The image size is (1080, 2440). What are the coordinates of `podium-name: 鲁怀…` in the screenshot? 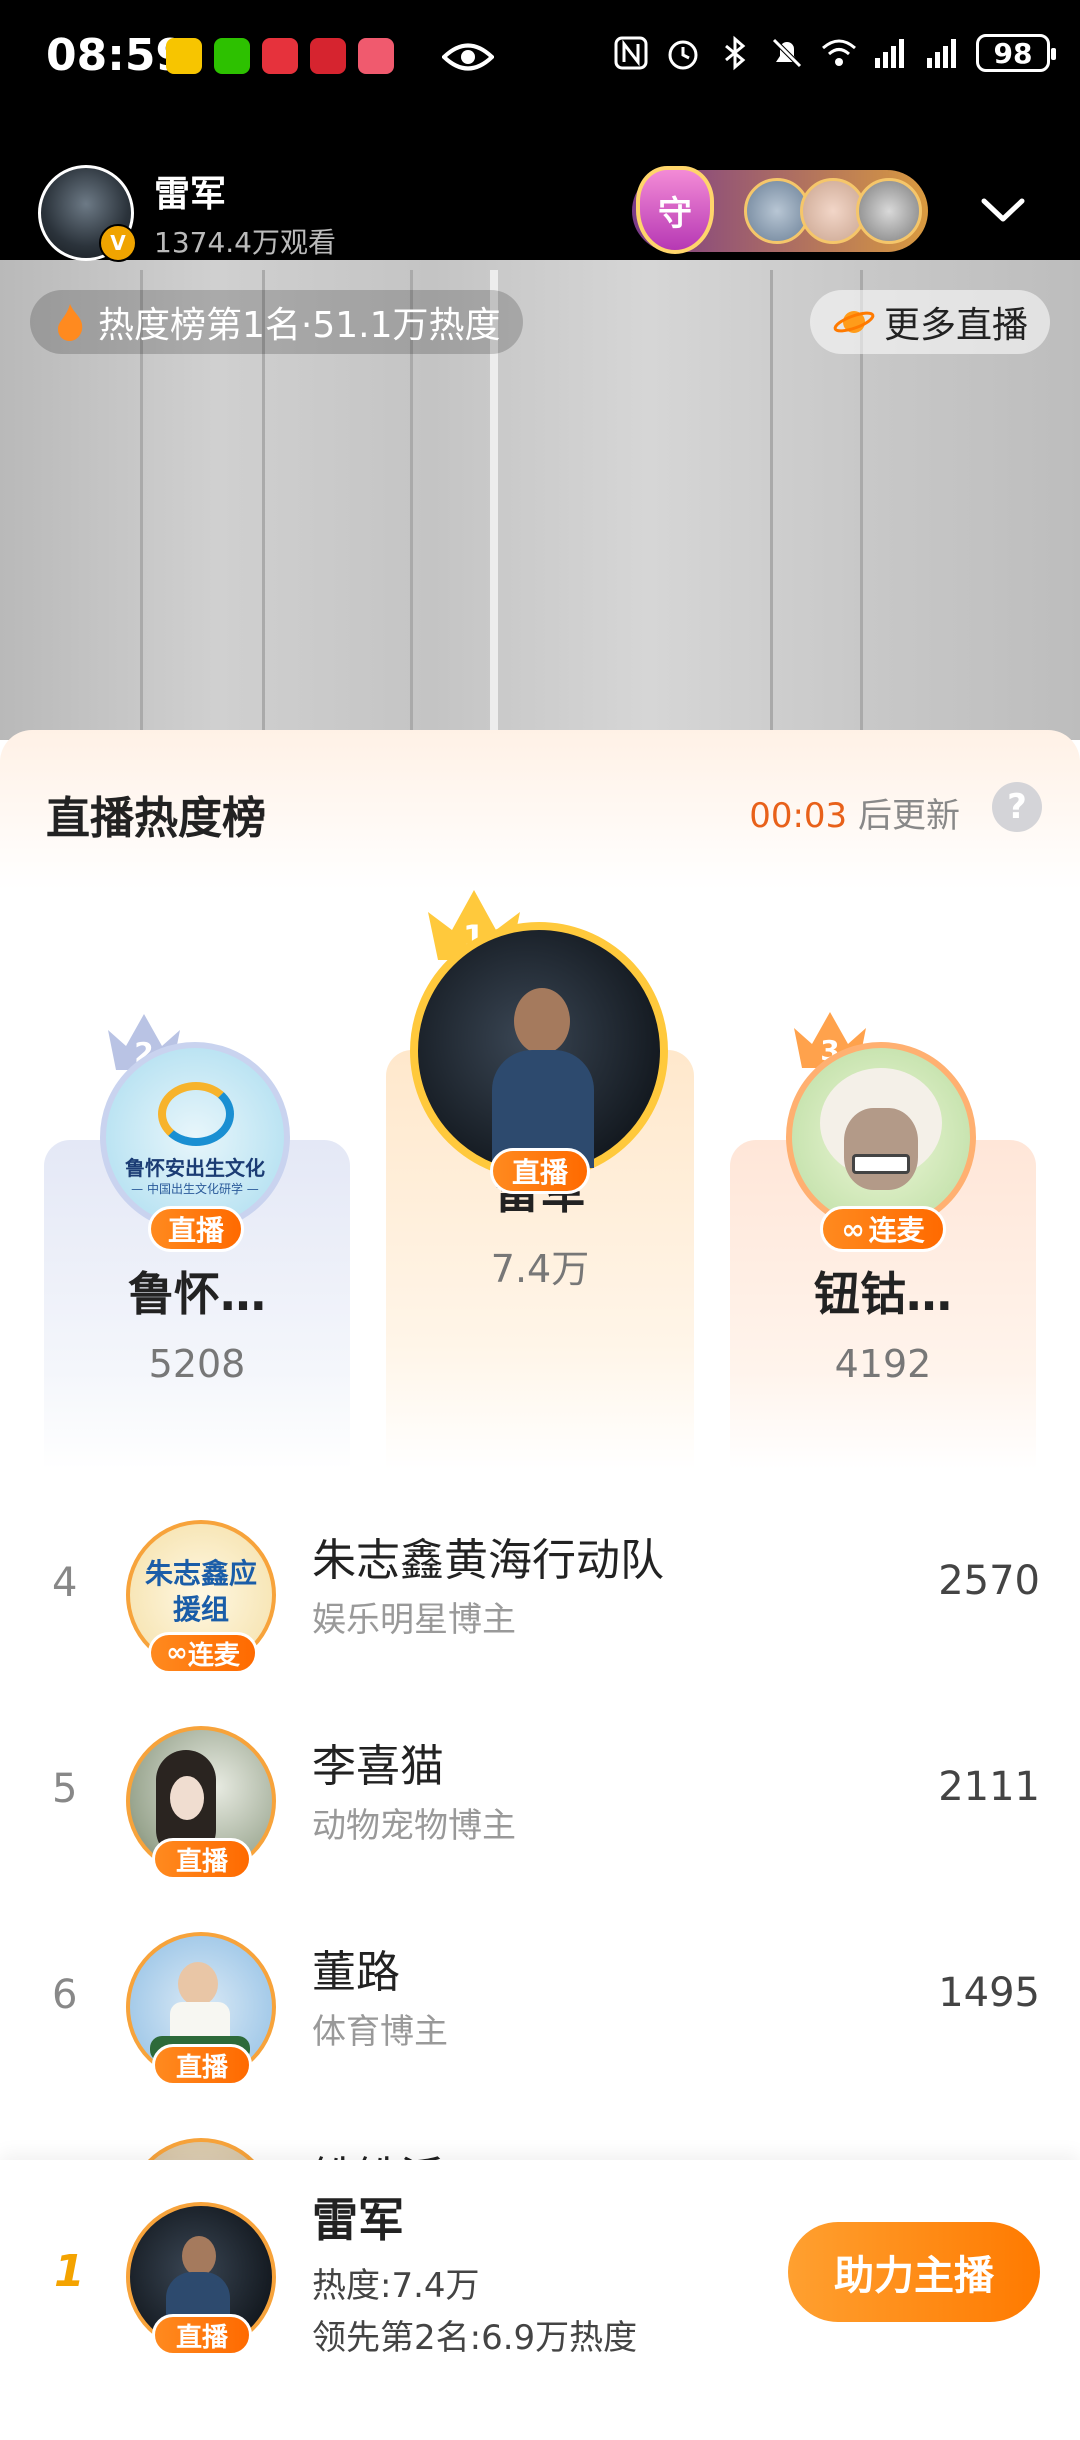 It's located at (197, 1294).